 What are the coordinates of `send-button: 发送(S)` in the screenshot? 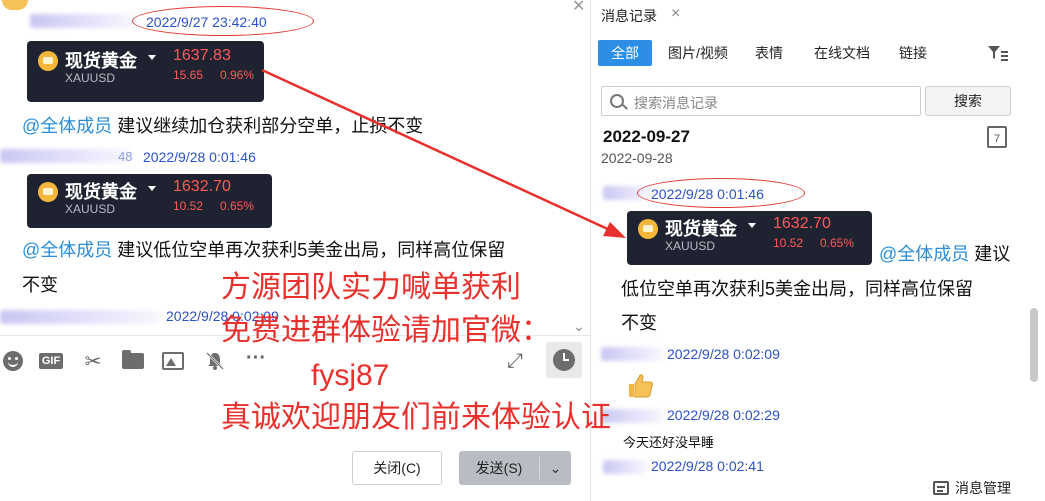 It's located at (499, 468).